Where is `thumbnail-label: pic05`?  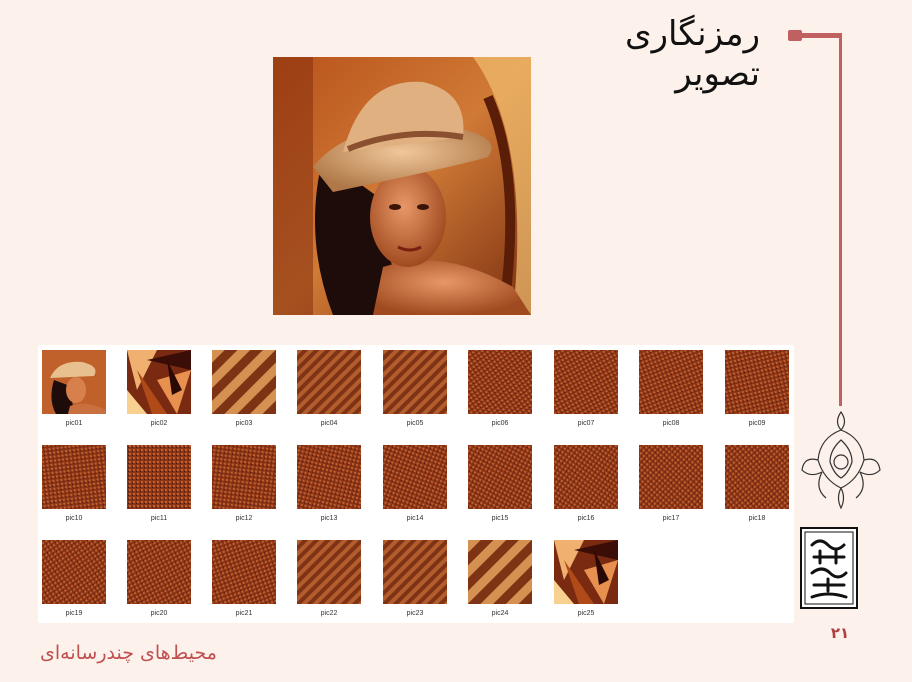
thumbnail-label: pic05 is located at coordinates (415, 423).